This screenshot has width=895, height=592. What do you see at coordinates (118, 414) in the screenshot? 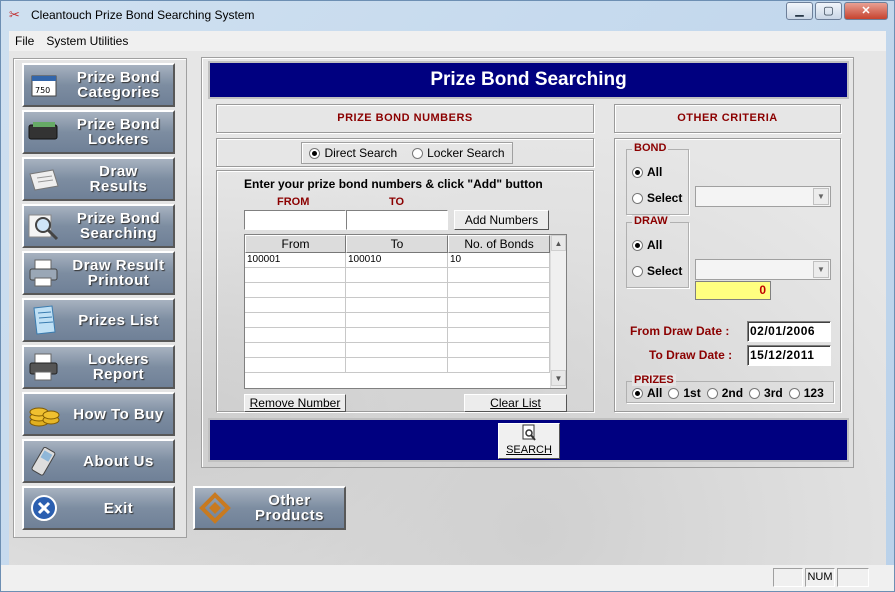
I see `nav-label-line1: How To Buy` at bounding box center [118, 414].